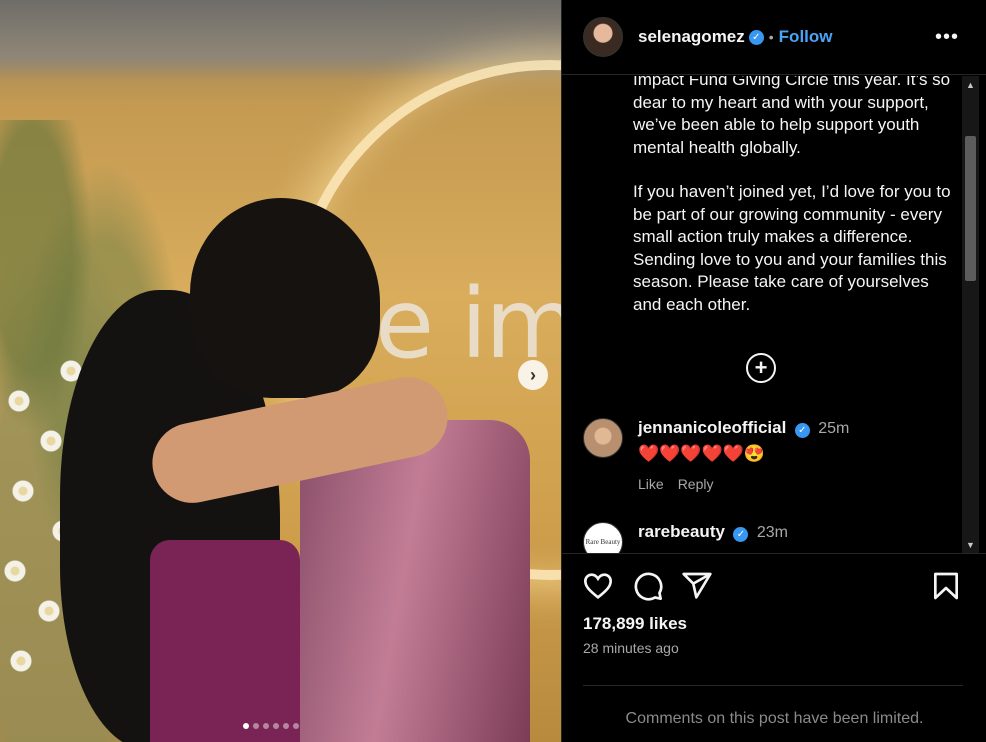 This screenshot has height=742, width=986. I want to click on comment-reply-button: Reply, so click(696, 484).